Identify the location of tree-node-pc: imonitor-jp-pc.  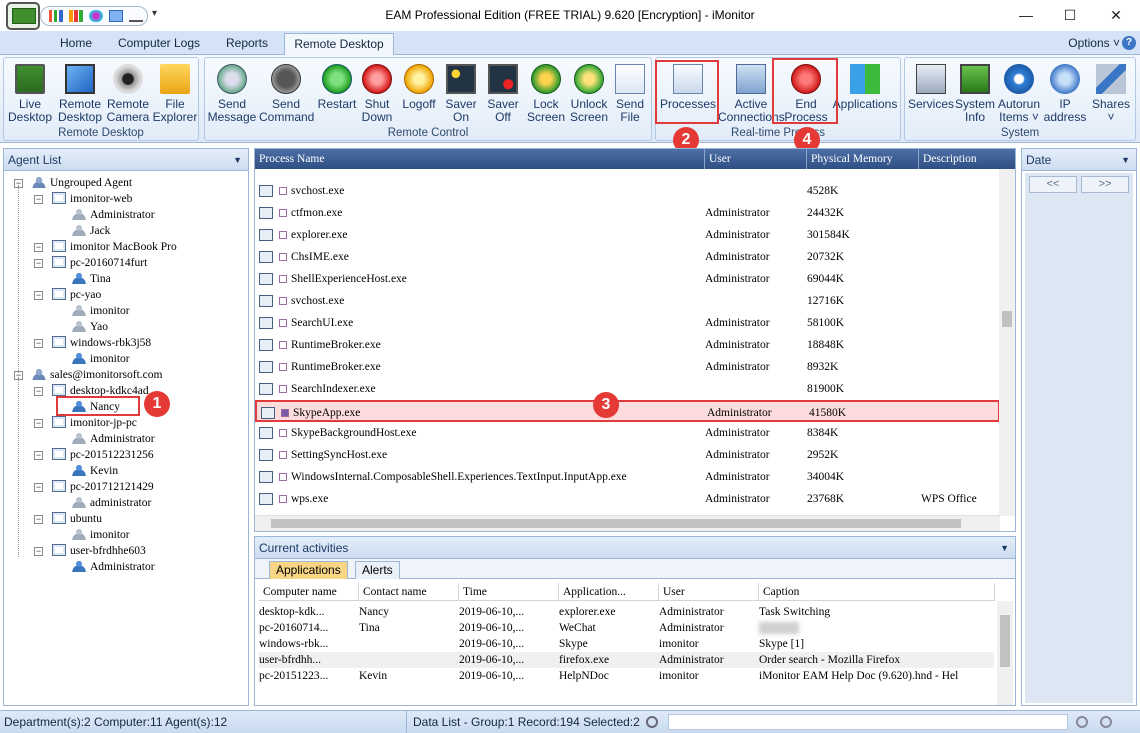
(94, 423).